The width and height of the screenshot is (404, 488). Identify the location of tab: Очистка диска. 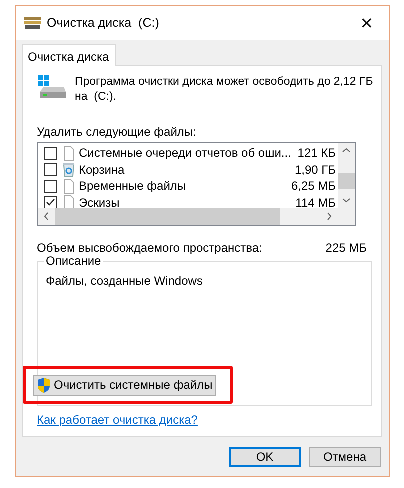
(69, 55).